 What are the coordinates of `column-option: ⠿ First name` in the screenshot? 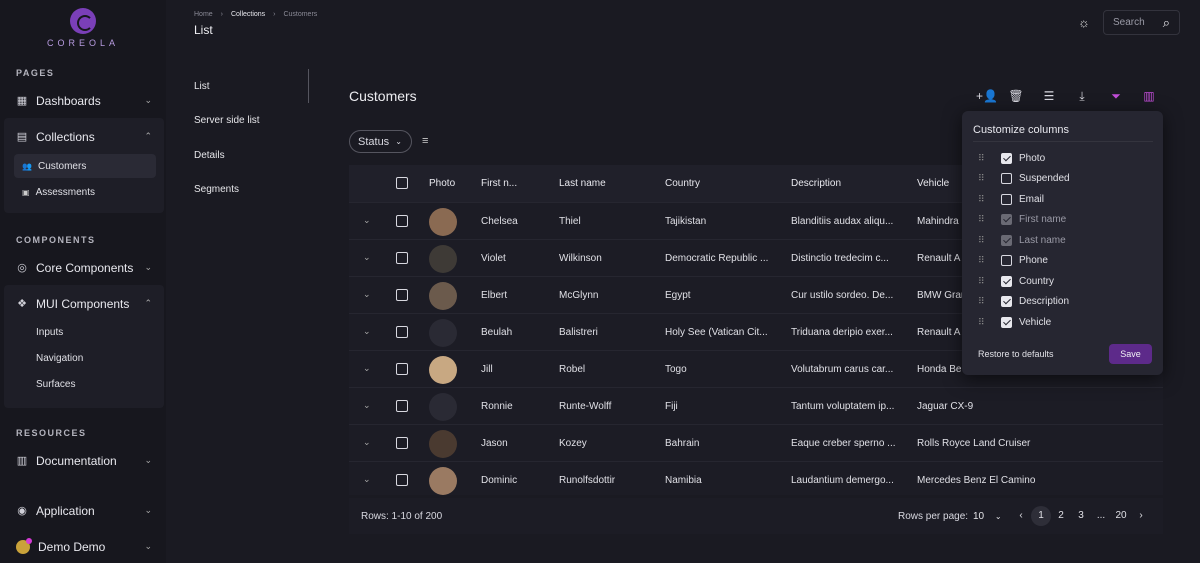 It's located at (1022, 220).